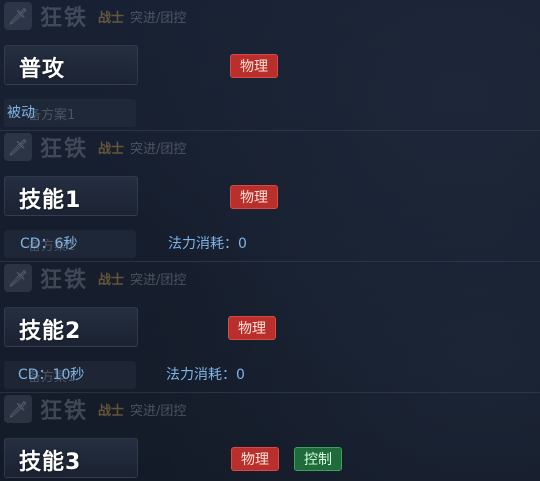 This screenshot has width=540, height=481. Describe the element at coordinates (50, 462) in the screenshot. I see `skill-title: 技能3` at that location.